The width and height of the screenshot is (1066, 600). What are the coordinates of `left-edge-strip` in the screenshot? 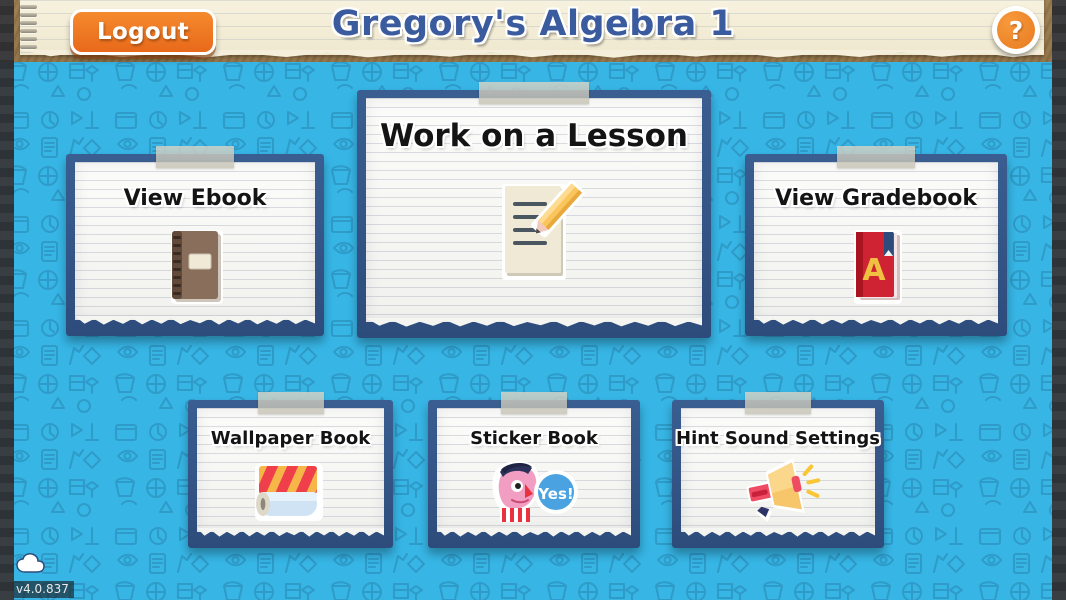 It's located at (7, 300).